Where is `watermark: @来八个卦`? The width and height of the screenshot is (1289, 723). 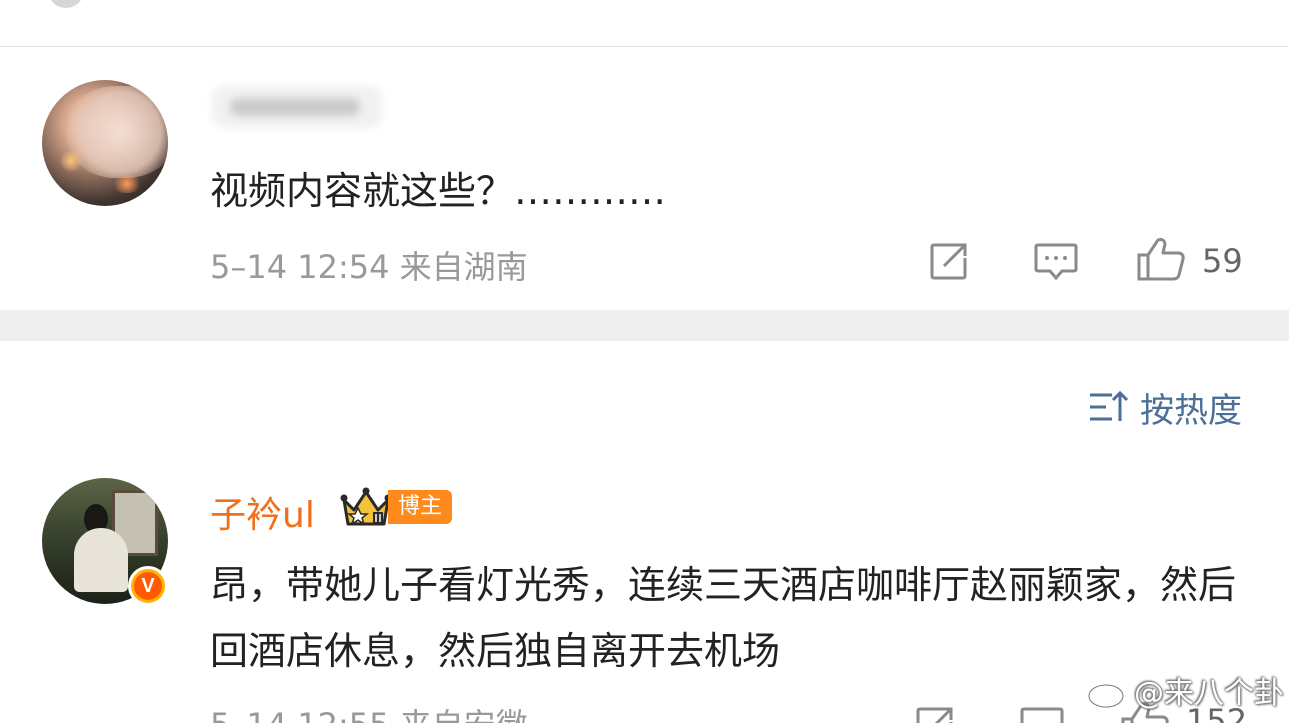
watermark: @来八个卦 is located at coordinates (1185, 690).